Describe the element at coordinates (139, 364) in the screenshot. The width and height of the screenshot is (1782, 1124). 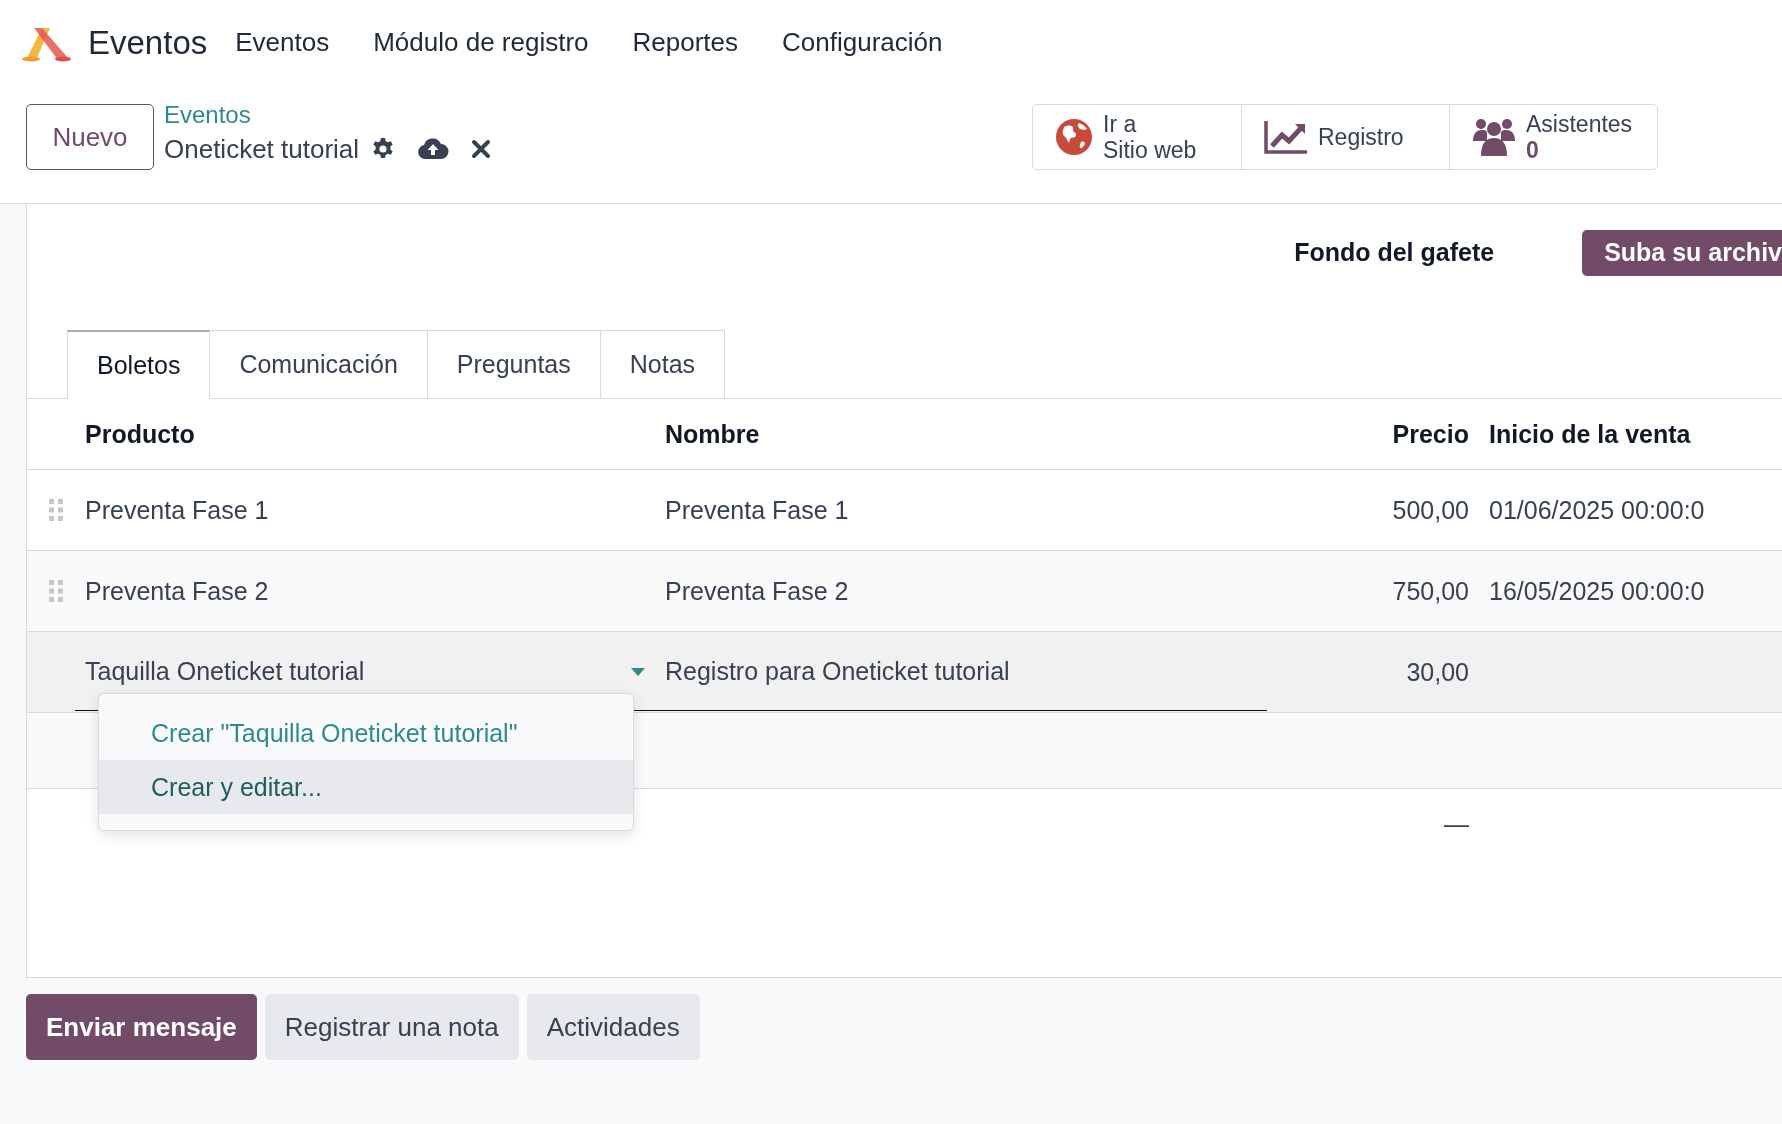
I see `tab: Boletos` at that location.